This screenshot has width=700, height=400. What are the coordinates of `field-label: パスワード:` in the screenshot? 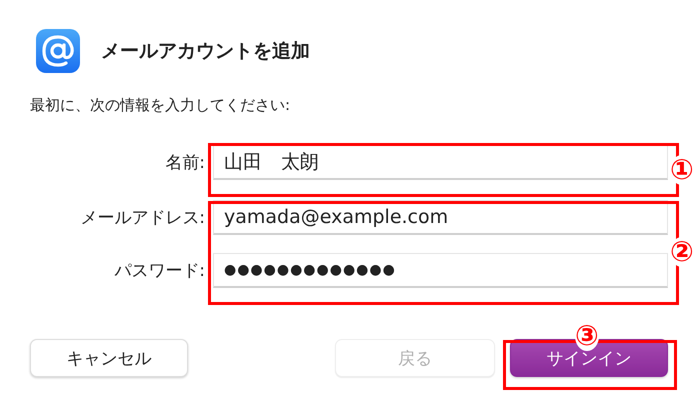 It's located at (159, 271).